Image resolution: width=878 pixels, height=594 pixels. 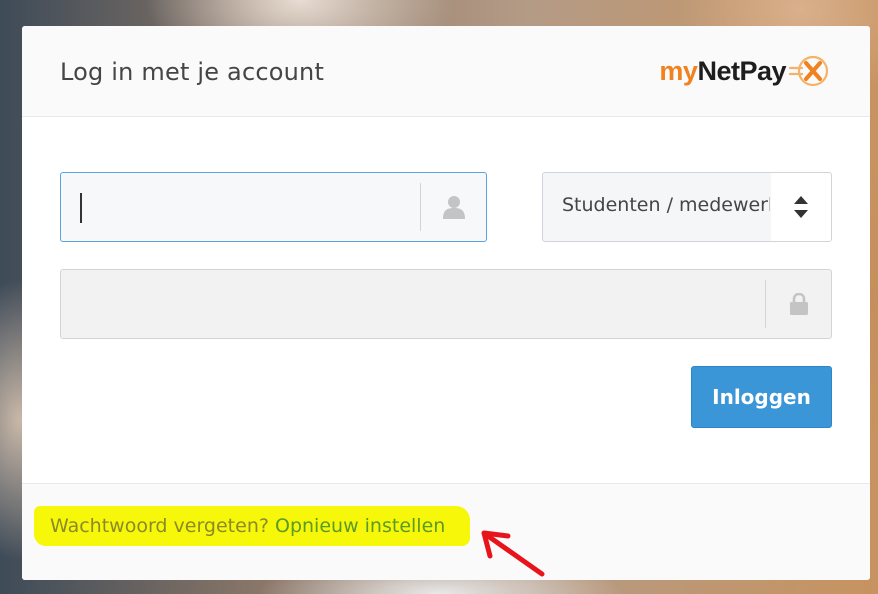 What do you see at coordinates (808, 71) in the screenshot?
I see `netpay-x-icon` at bounding box center [808, 71].